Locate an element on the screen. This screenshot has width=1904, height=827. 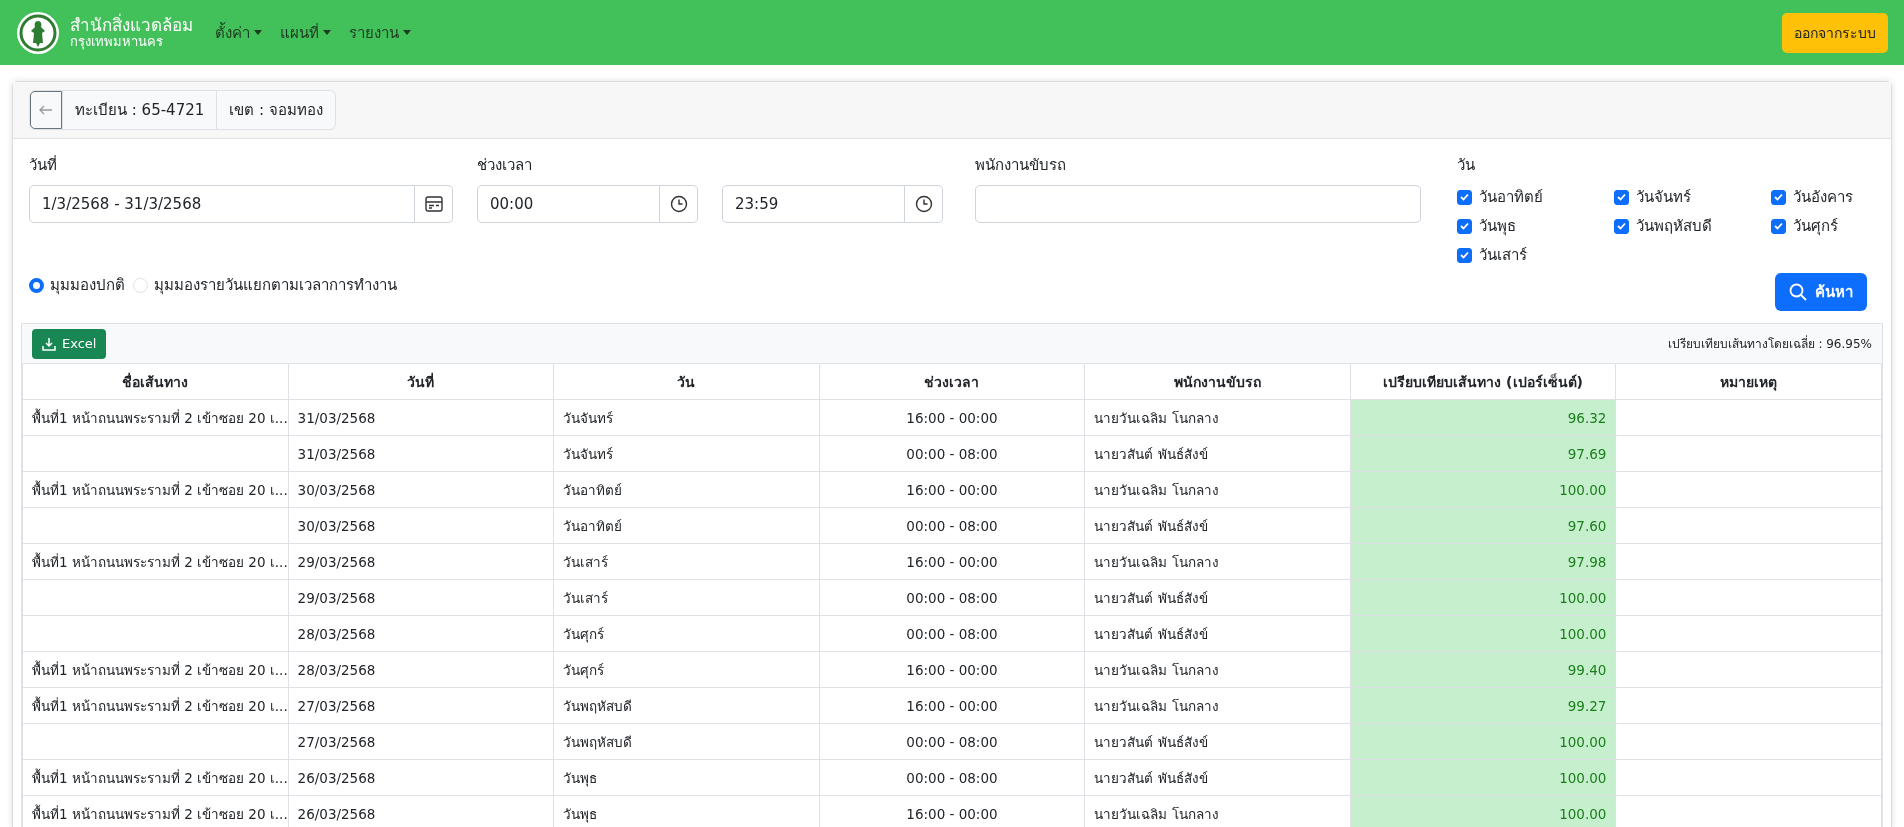
day-label: วันอังคาร is located at coordinates (1823, 197).